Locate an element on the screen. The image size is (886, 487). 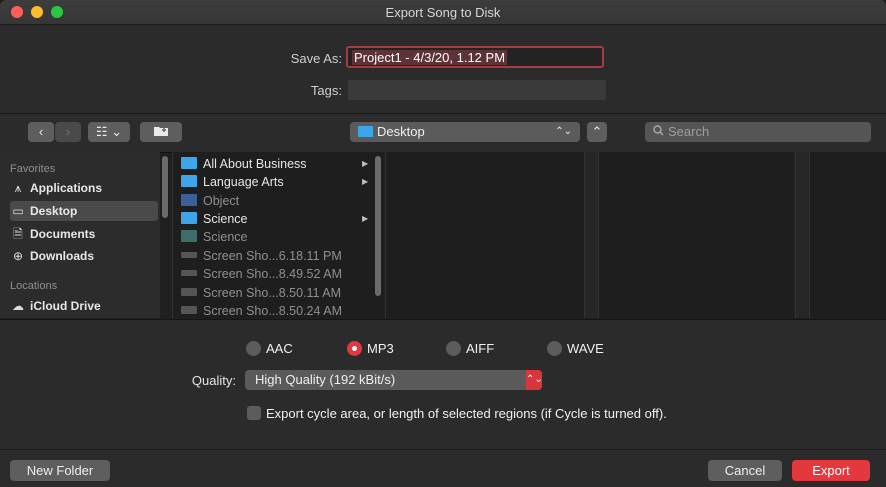
sidebar-scrollbar is located at coordinates (165, 187).